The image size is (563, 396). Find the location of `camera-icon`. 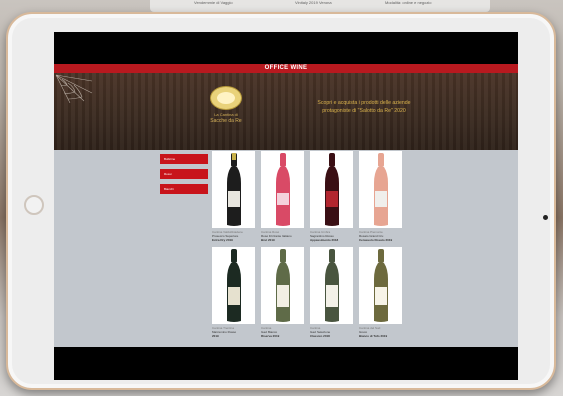

camera-icon is located at coordinates (545, 217).